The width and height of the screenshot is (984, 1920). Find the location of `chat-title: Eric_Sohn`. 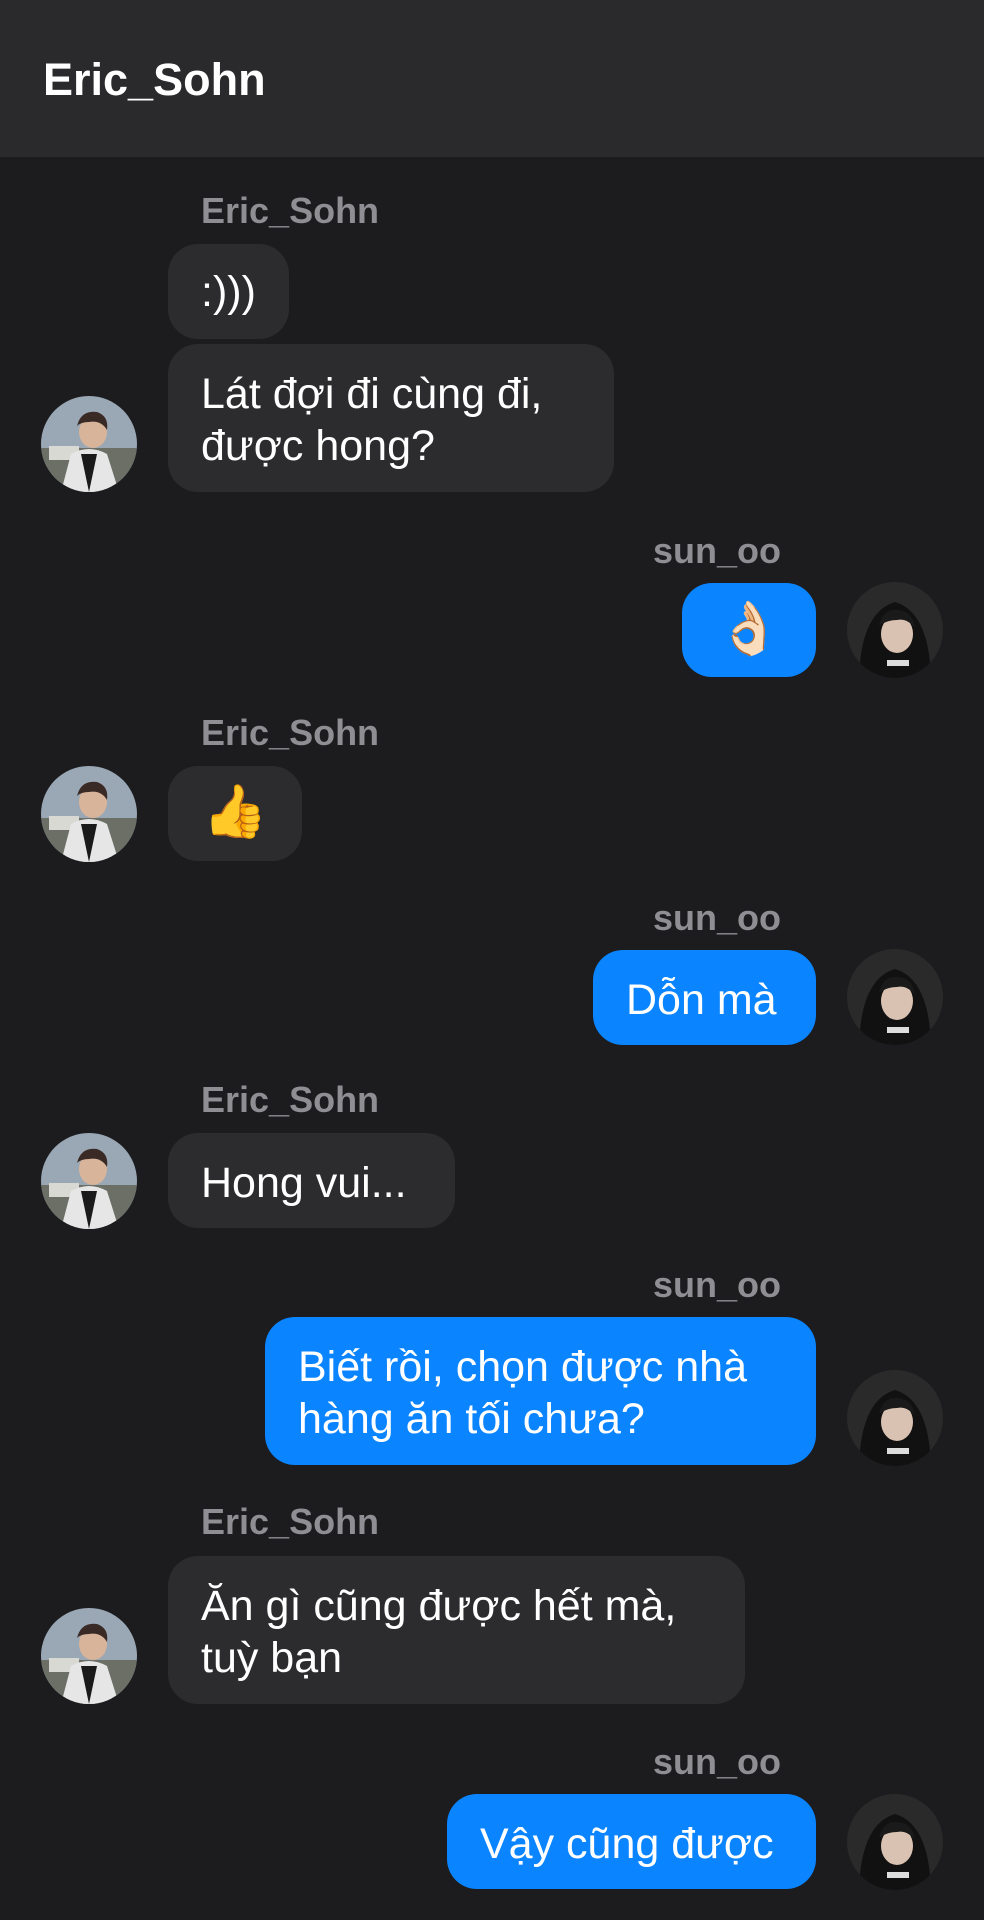

chat-title: Eric_Sohn is located at coordinates (154, 79).